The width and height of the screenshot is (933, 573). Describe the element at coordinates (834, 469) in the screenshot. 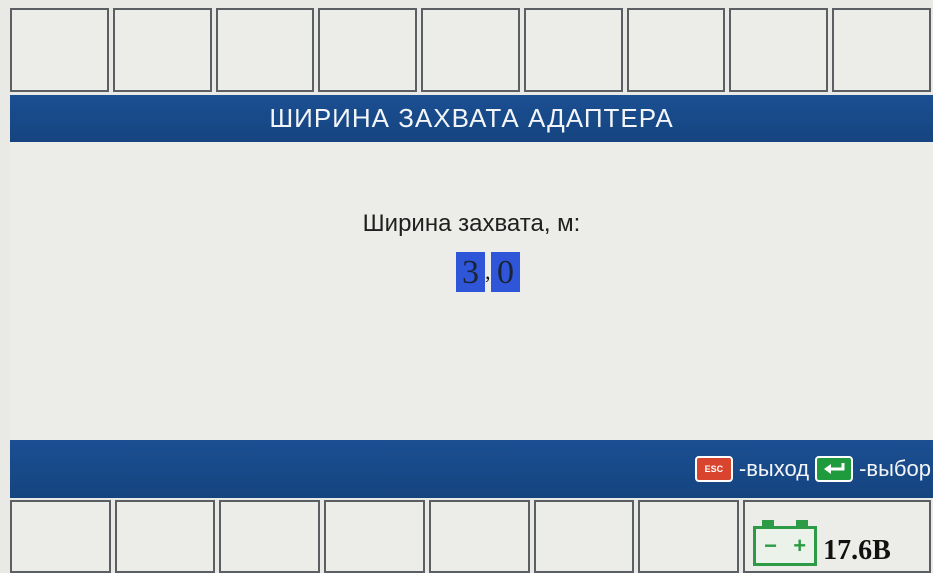

I see `enter-key-icon` at that location.